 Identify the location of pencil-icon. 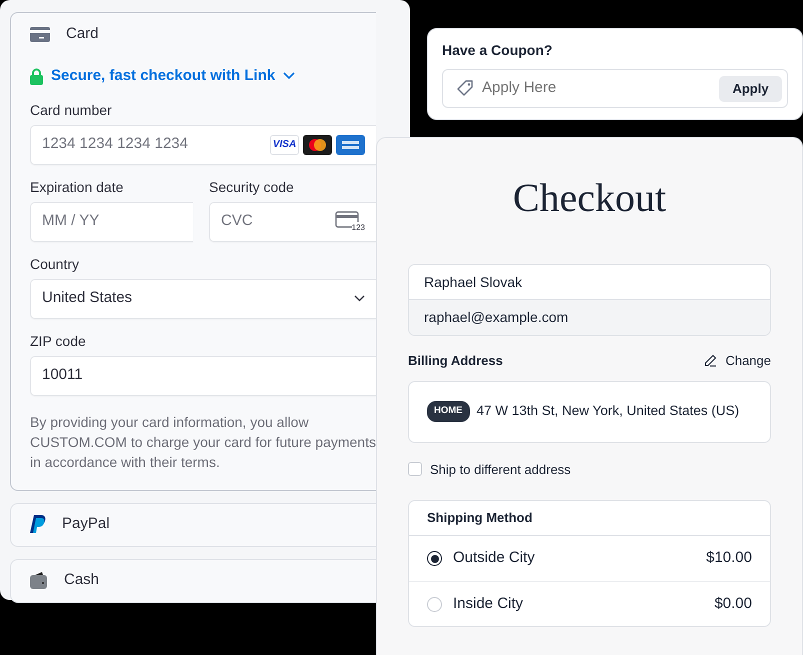
(711, 361).